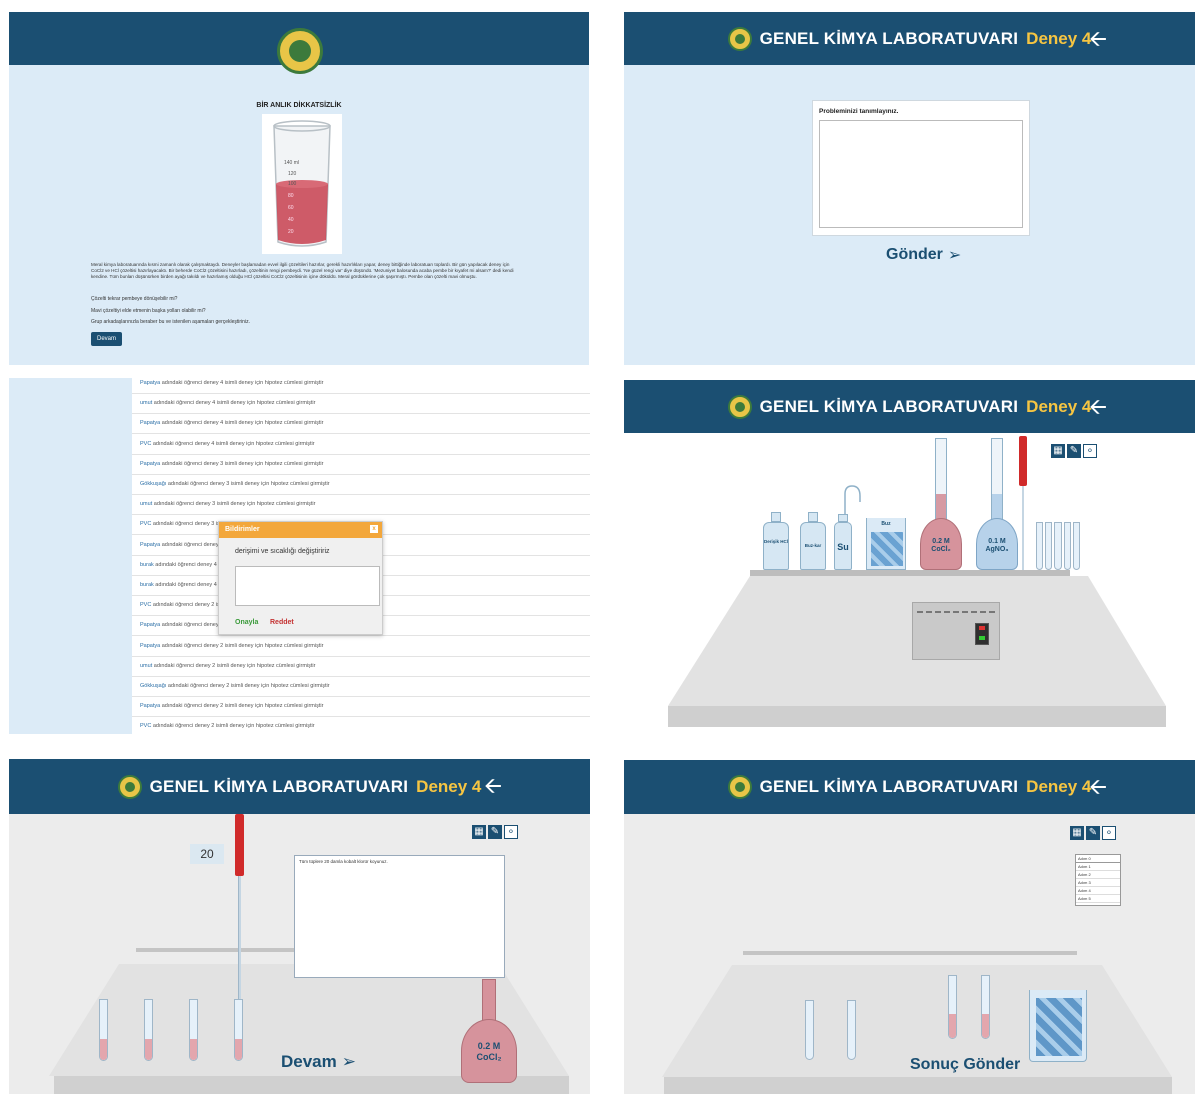 This screenshot has width=1195, height=1094. I want to click on submit-result-button: Sonuç Gönder, so click(965, 1065).